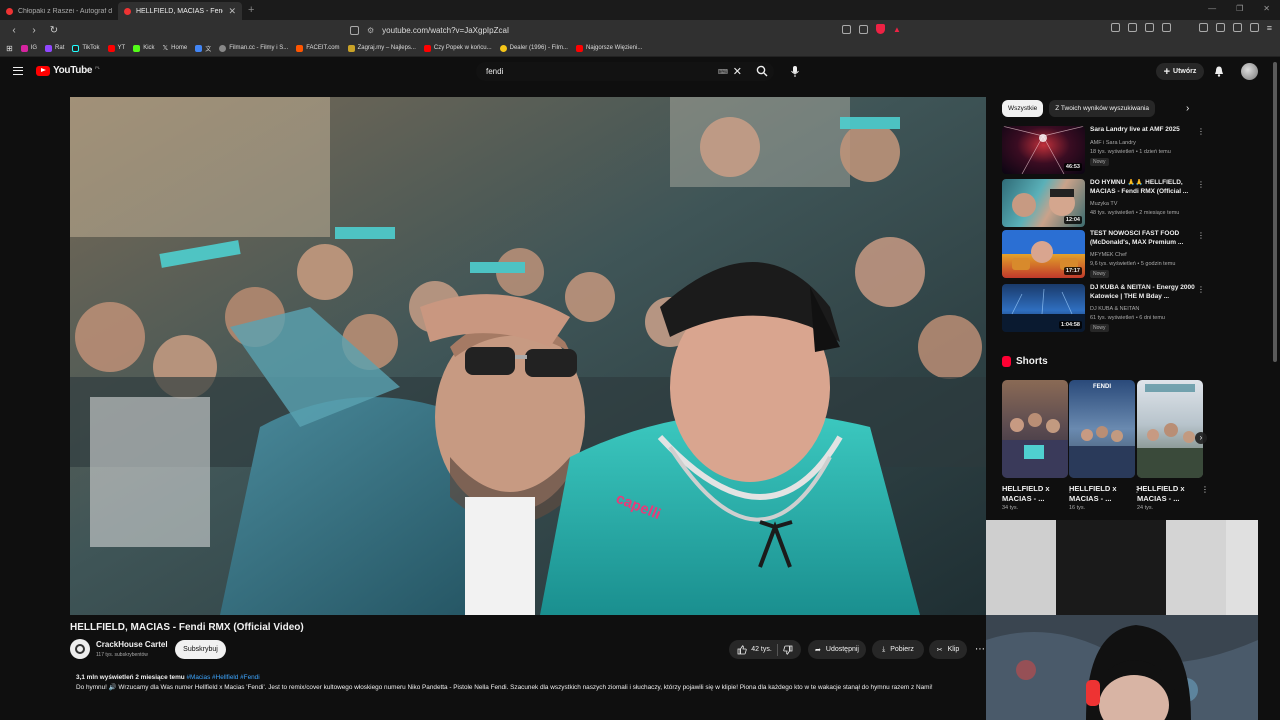 This screenshot has width=1280, height=720. What do you see at coordinates (203, 48) in the screenshot?
I see `bookmark-translate: 文` at bounding box center [203, 48].